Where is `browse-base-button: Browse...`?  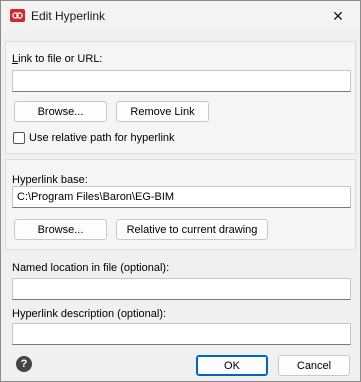 browse-base-button: Browse... is located at coordinates (60, 229).